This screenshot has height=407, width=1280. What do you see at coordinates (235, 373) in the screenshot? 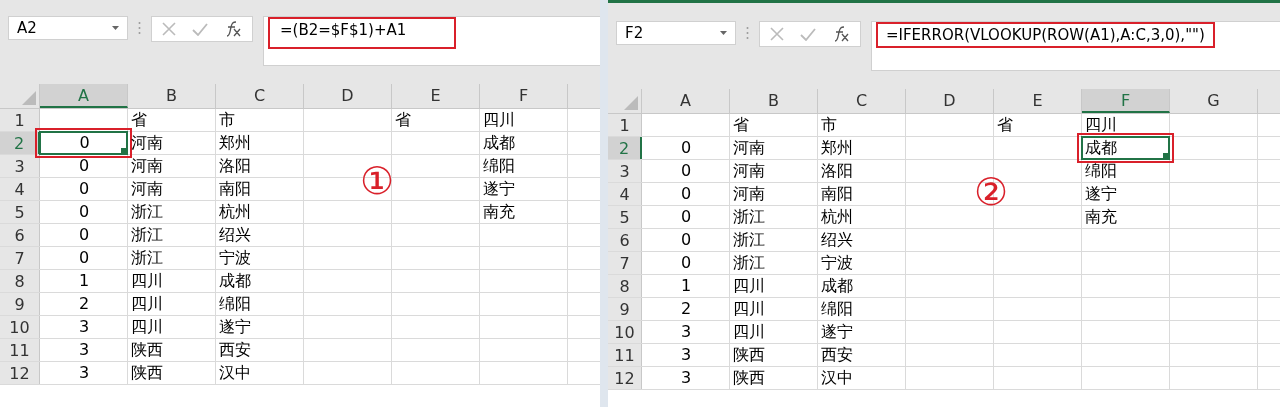
I see `table-cell-text: 汉中` at bounding box center [235, 373].